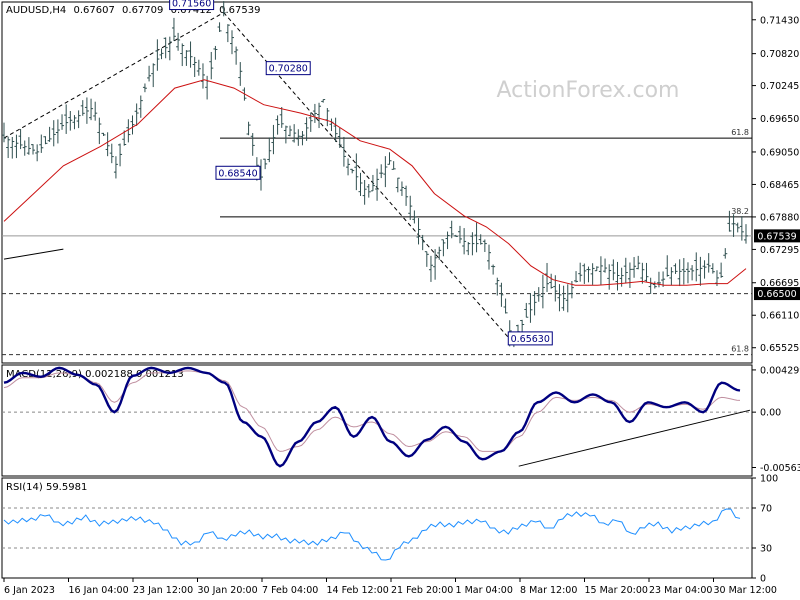  I want to click on rsi-y-tick-label: 100, so click(769, 479).